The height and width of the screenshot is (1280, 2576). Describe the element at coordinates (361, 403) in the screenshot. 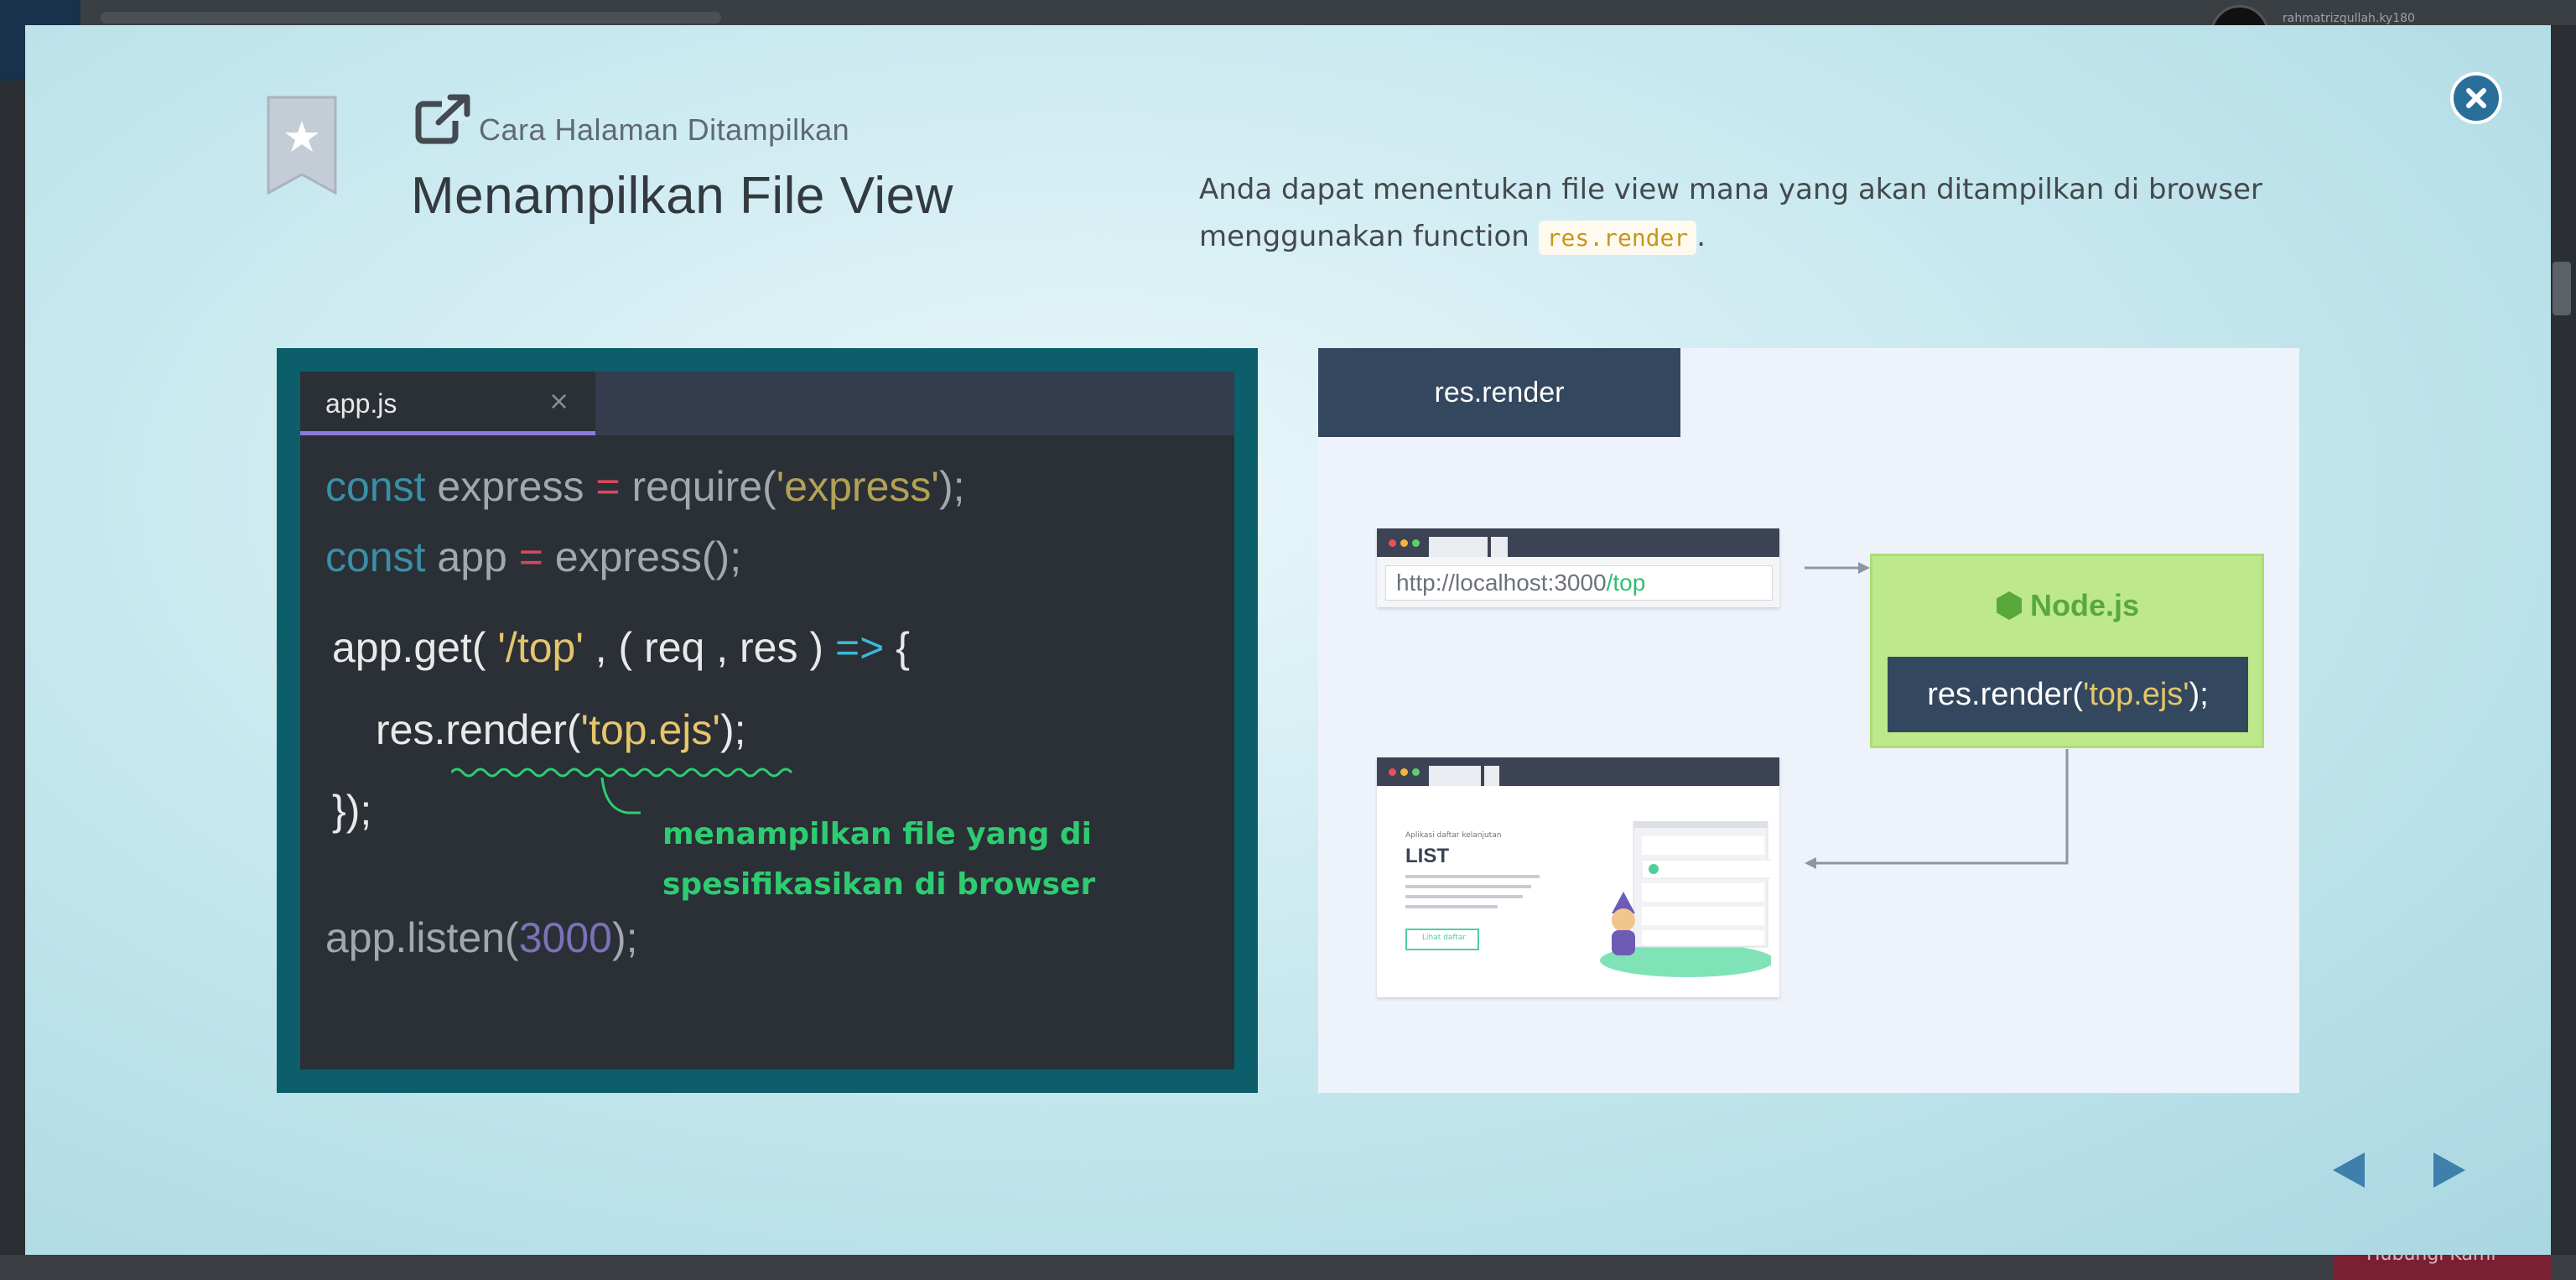

I see `editor-tab-label: app.js` at that location.